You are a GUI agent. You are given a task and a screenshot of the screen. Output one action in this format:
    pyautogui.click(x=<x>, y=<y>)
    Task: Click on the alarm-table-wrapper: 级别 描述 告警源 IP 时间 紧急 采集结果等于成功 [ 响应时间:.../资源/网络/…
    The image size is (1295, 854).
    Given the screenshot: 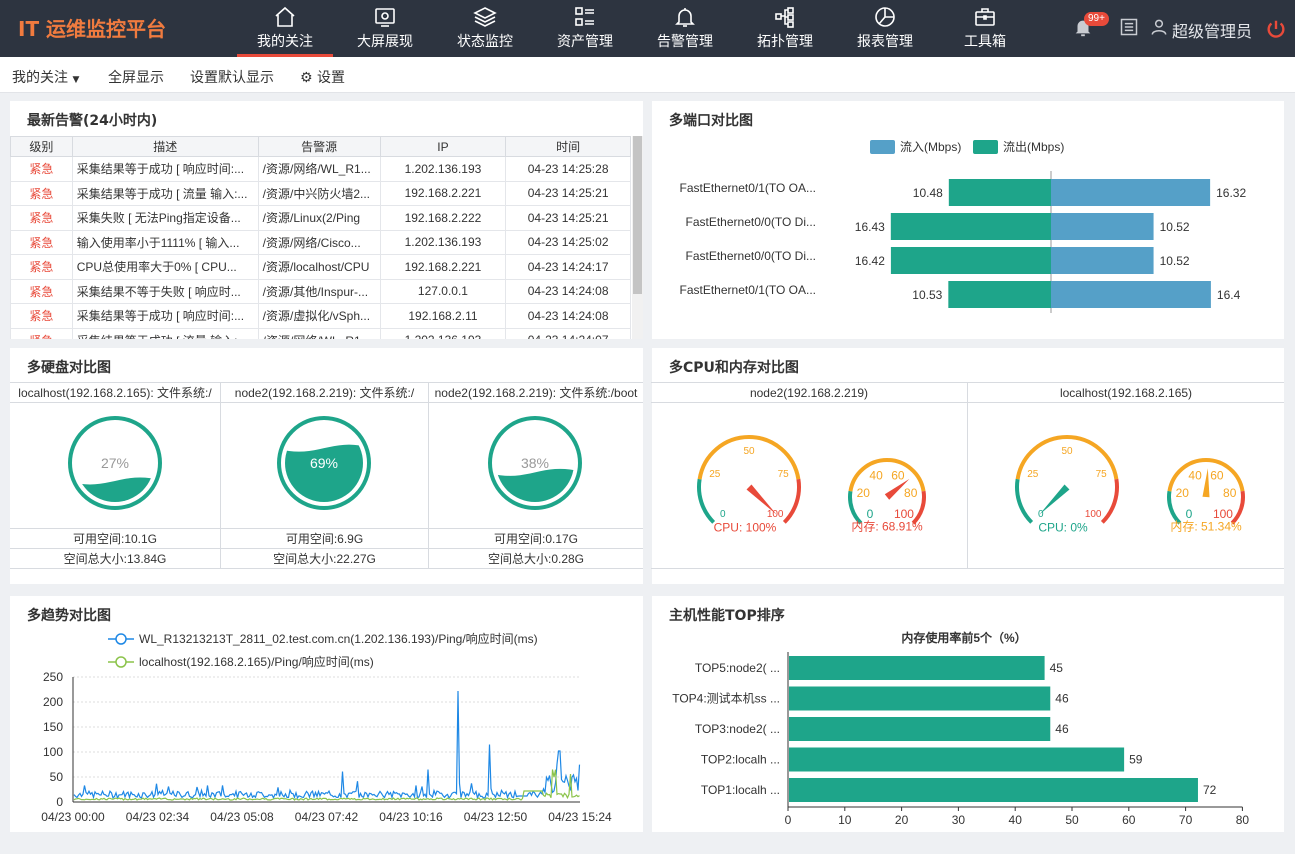 What is the action you would take?
    pyautogui.click(x=320, y=237)
    